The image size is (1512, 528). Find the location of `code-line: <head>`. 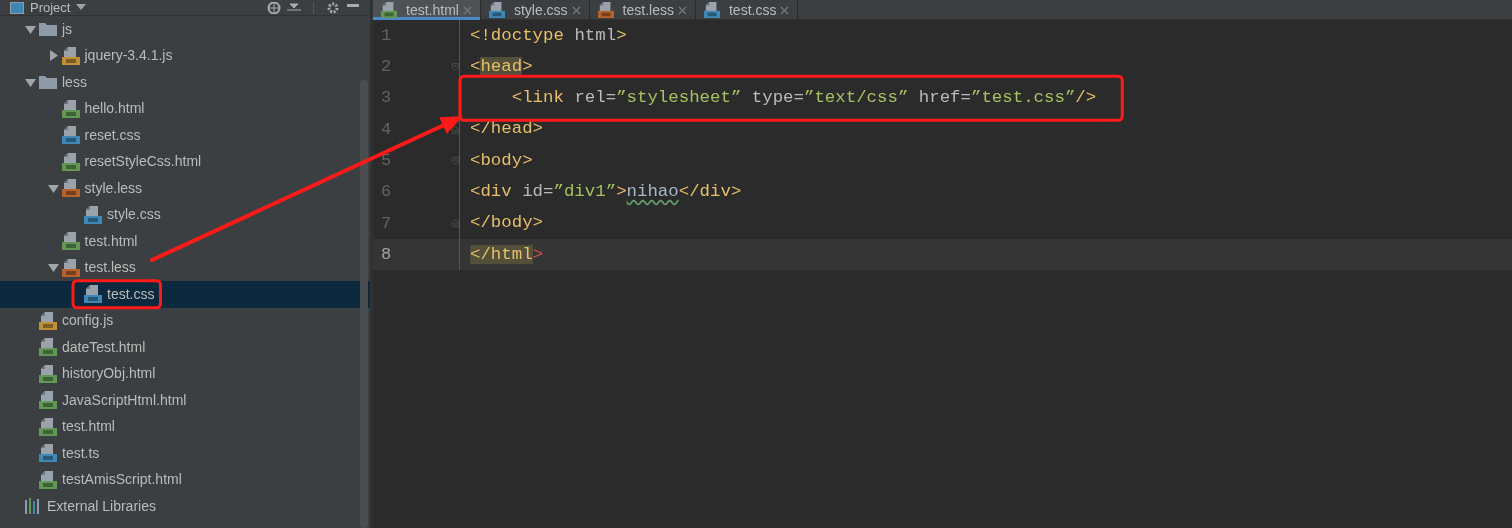

code-line: <head> is located at coordinates (501, 66).